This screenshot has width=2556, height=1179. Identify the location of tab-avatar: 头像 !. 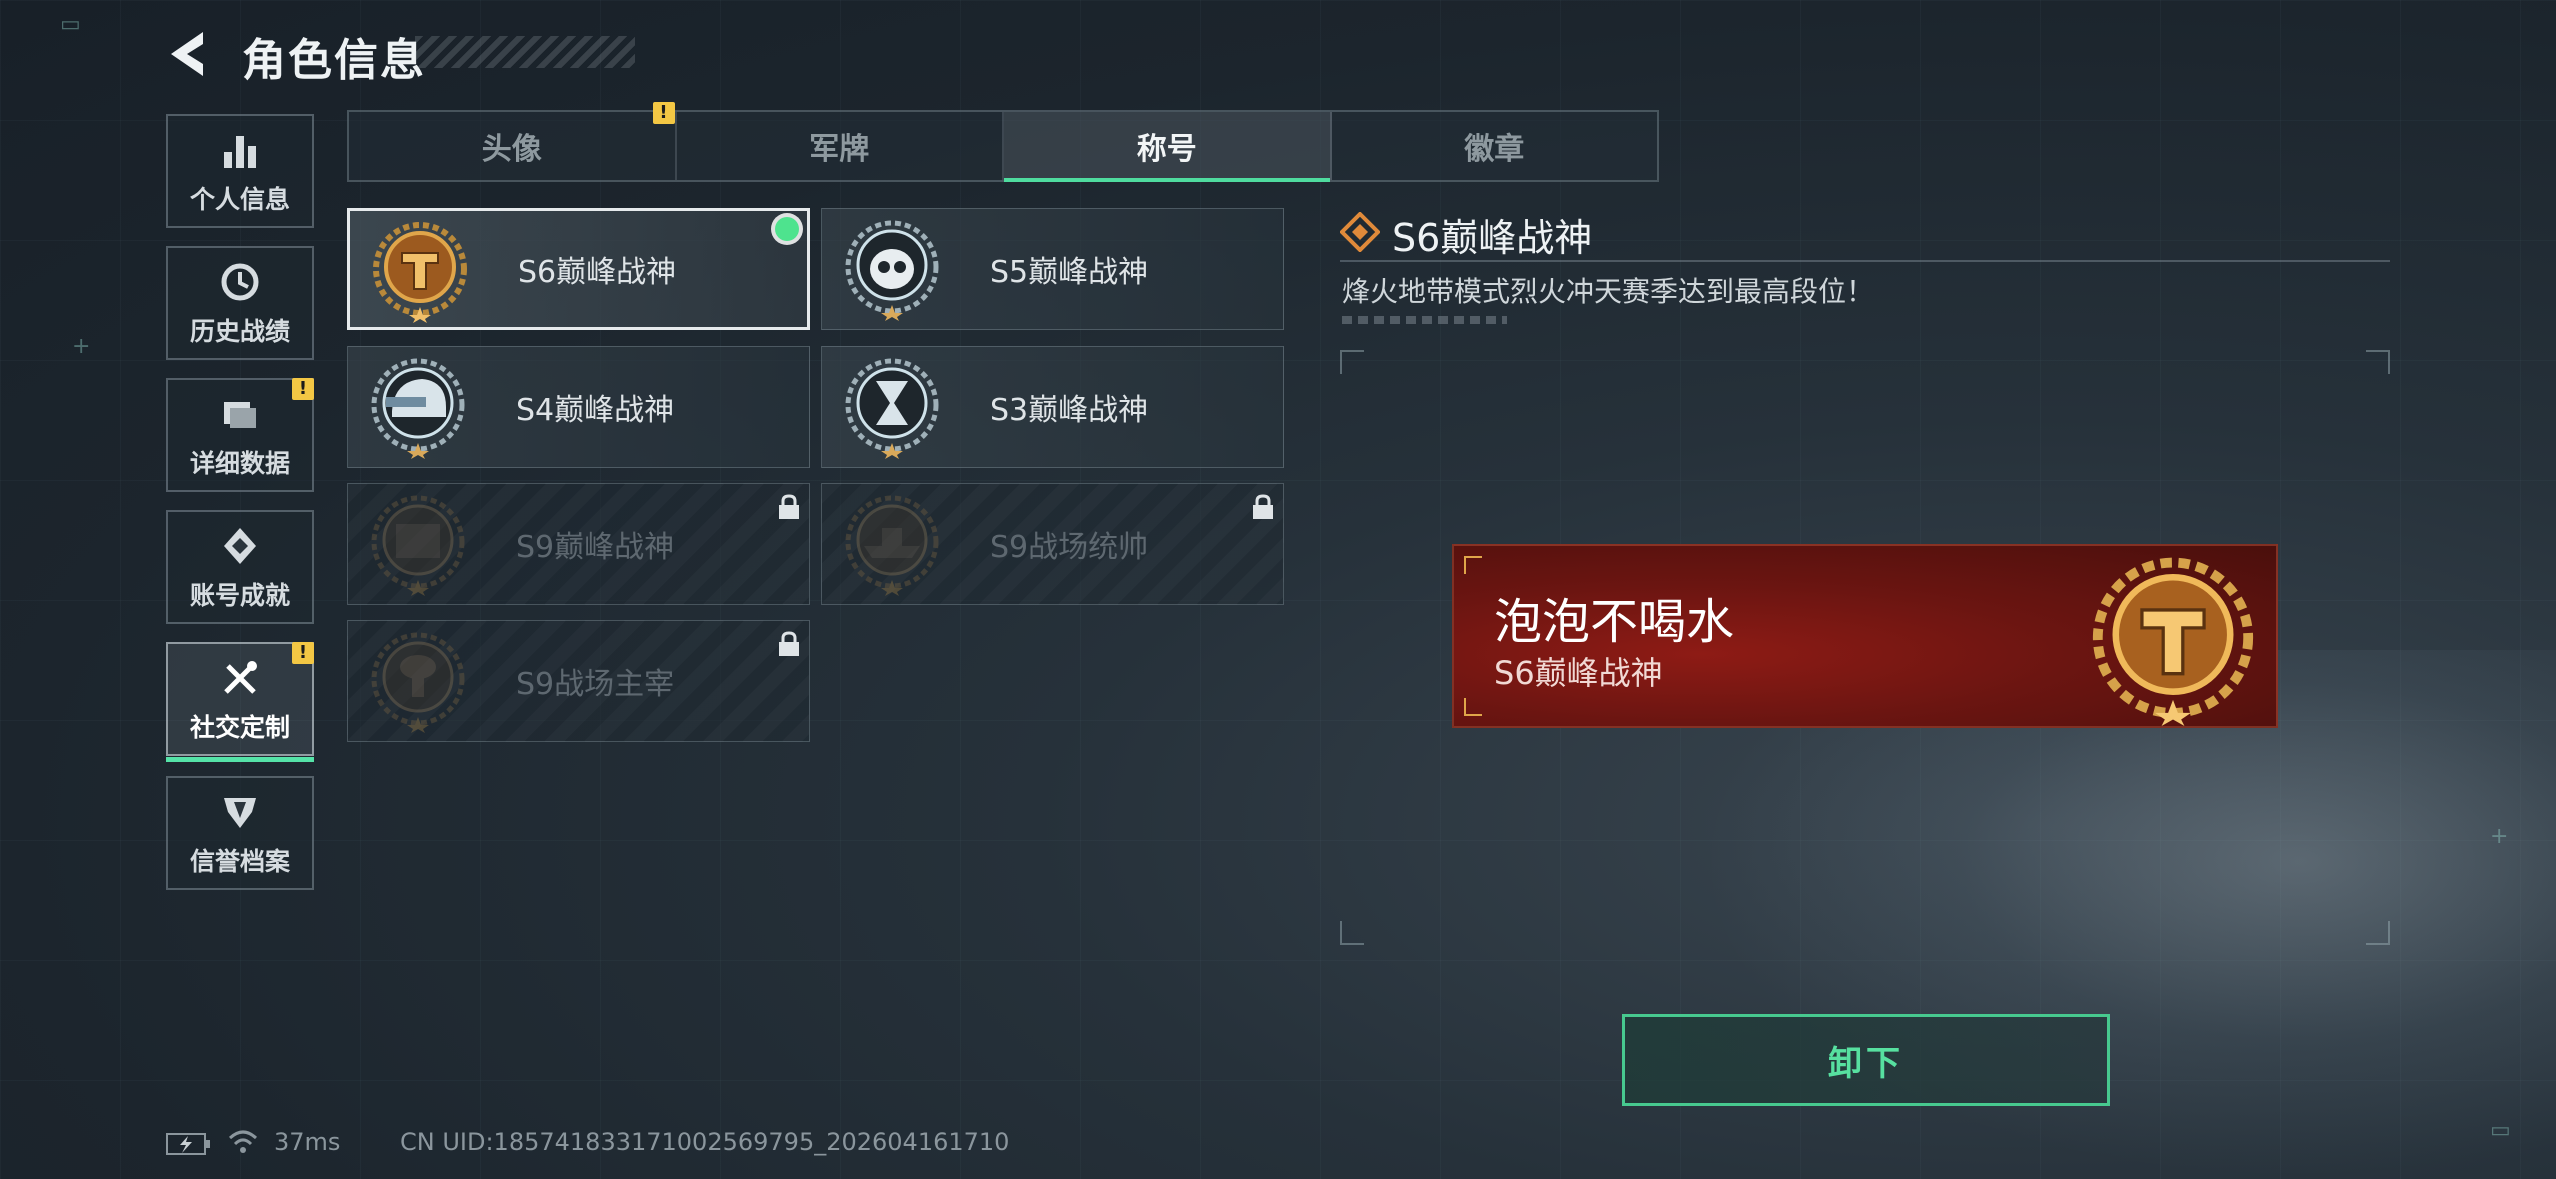
(513, 141).